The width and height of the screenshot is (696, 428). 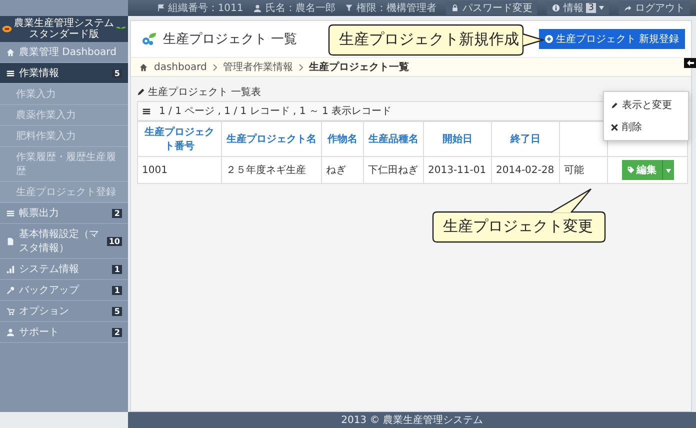 I want to click on table-cell: ２５年度ネギ生産, so click(x=272, y=170).